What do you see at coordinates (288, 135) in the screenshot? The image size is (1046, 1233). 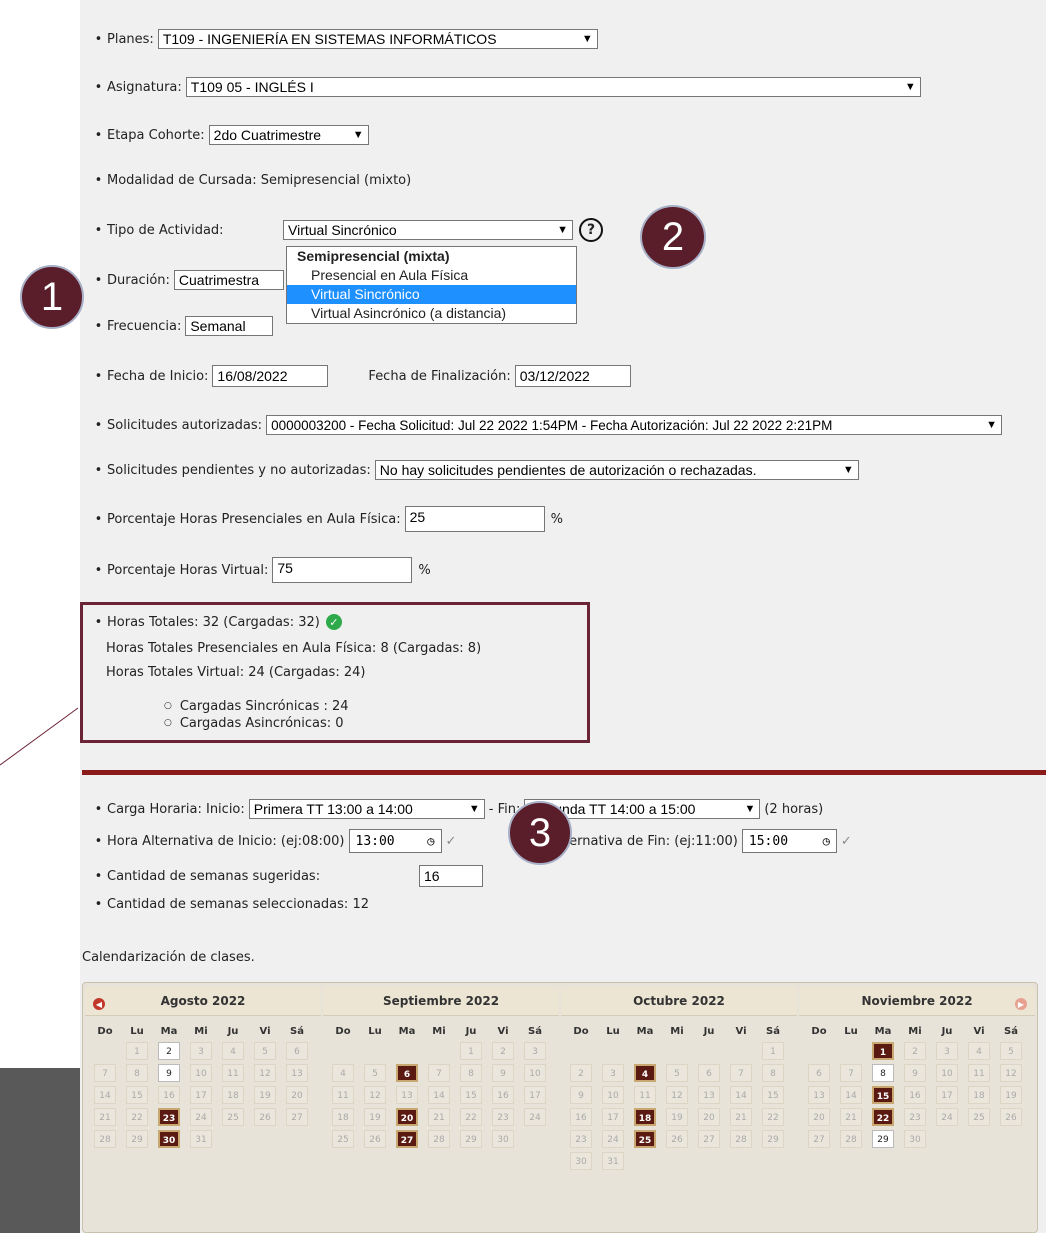 I see `etapa-select: 2do Cuatrimestre ▼` at bounding box center [288, 135].